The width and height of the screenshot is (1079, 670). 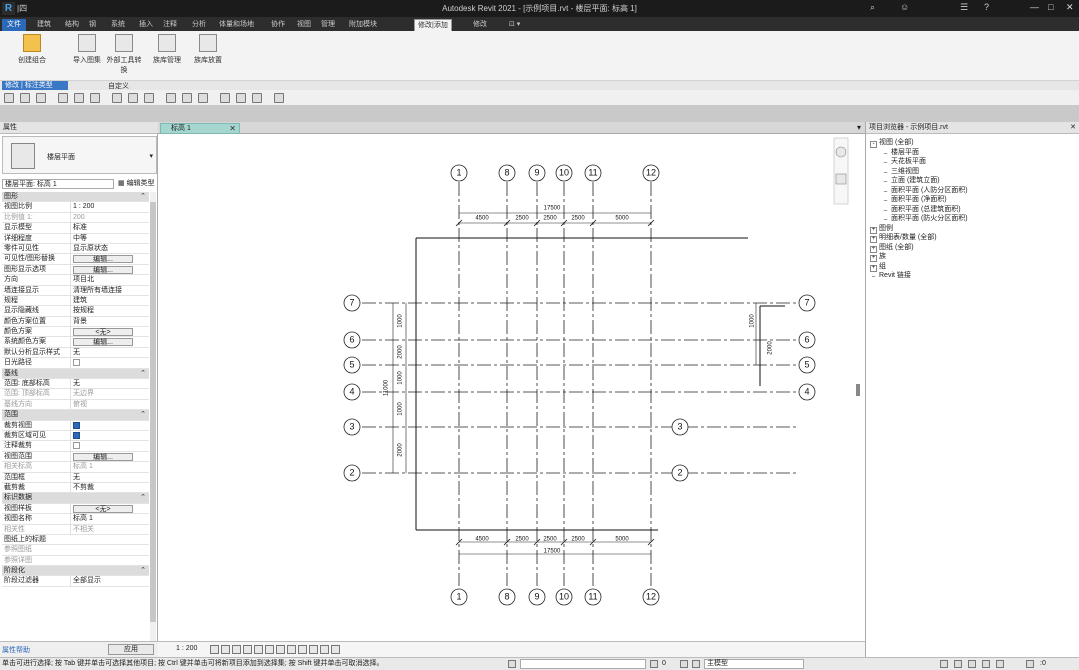 I want to click on property-value: 俯视, so click(x=108, y=404).